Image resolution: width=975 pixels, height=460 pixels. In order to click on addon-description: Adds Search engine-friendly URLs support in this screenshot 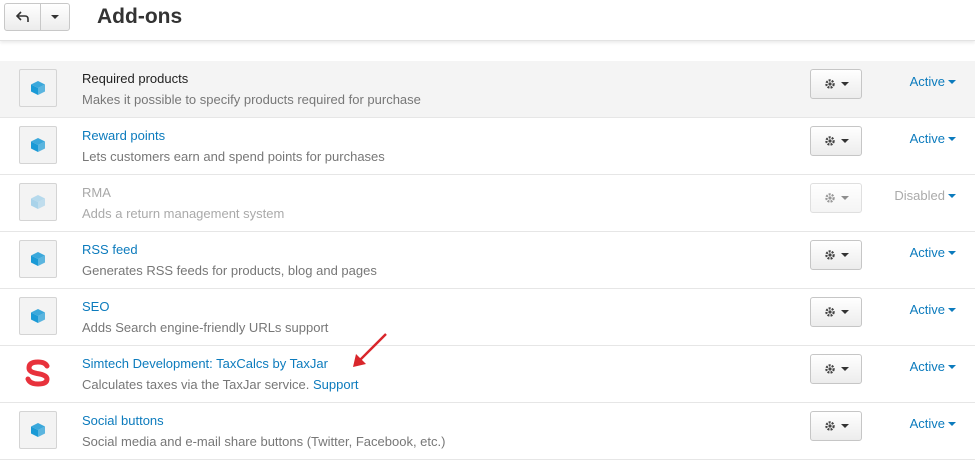, I will do `click(205, 327)`.